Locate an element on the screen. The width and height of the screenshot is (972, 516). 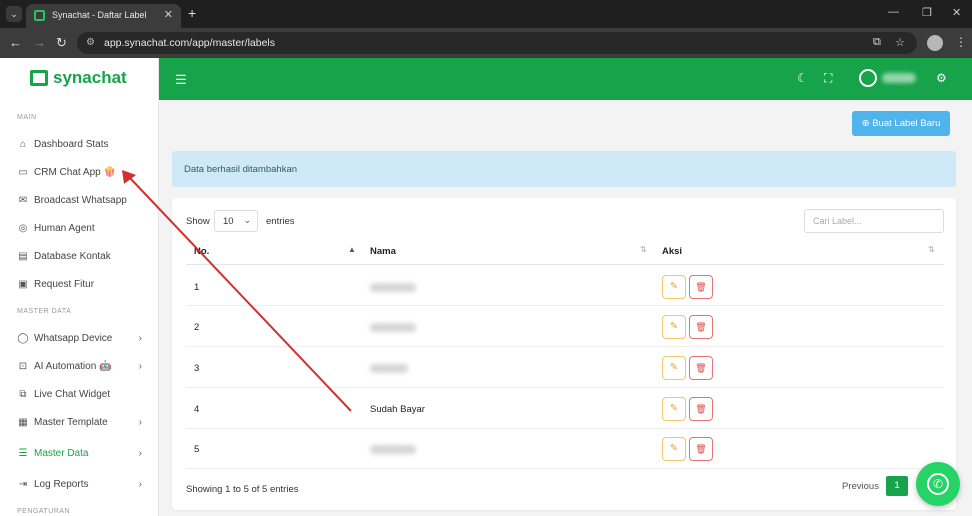
row-number: 5 is located at coordinates (197, 449).